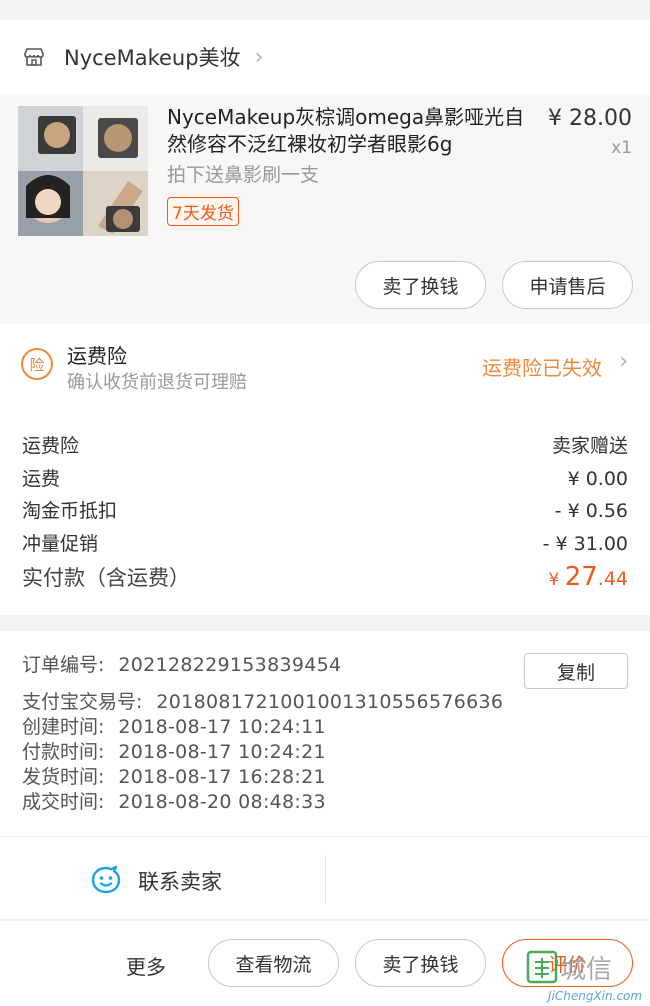 The image size is (650, 1006). What do you see at coordinates (567, 285) in the screenshot?
I see `after-sale-button: 申请售后` at bounding box center [567, 285].